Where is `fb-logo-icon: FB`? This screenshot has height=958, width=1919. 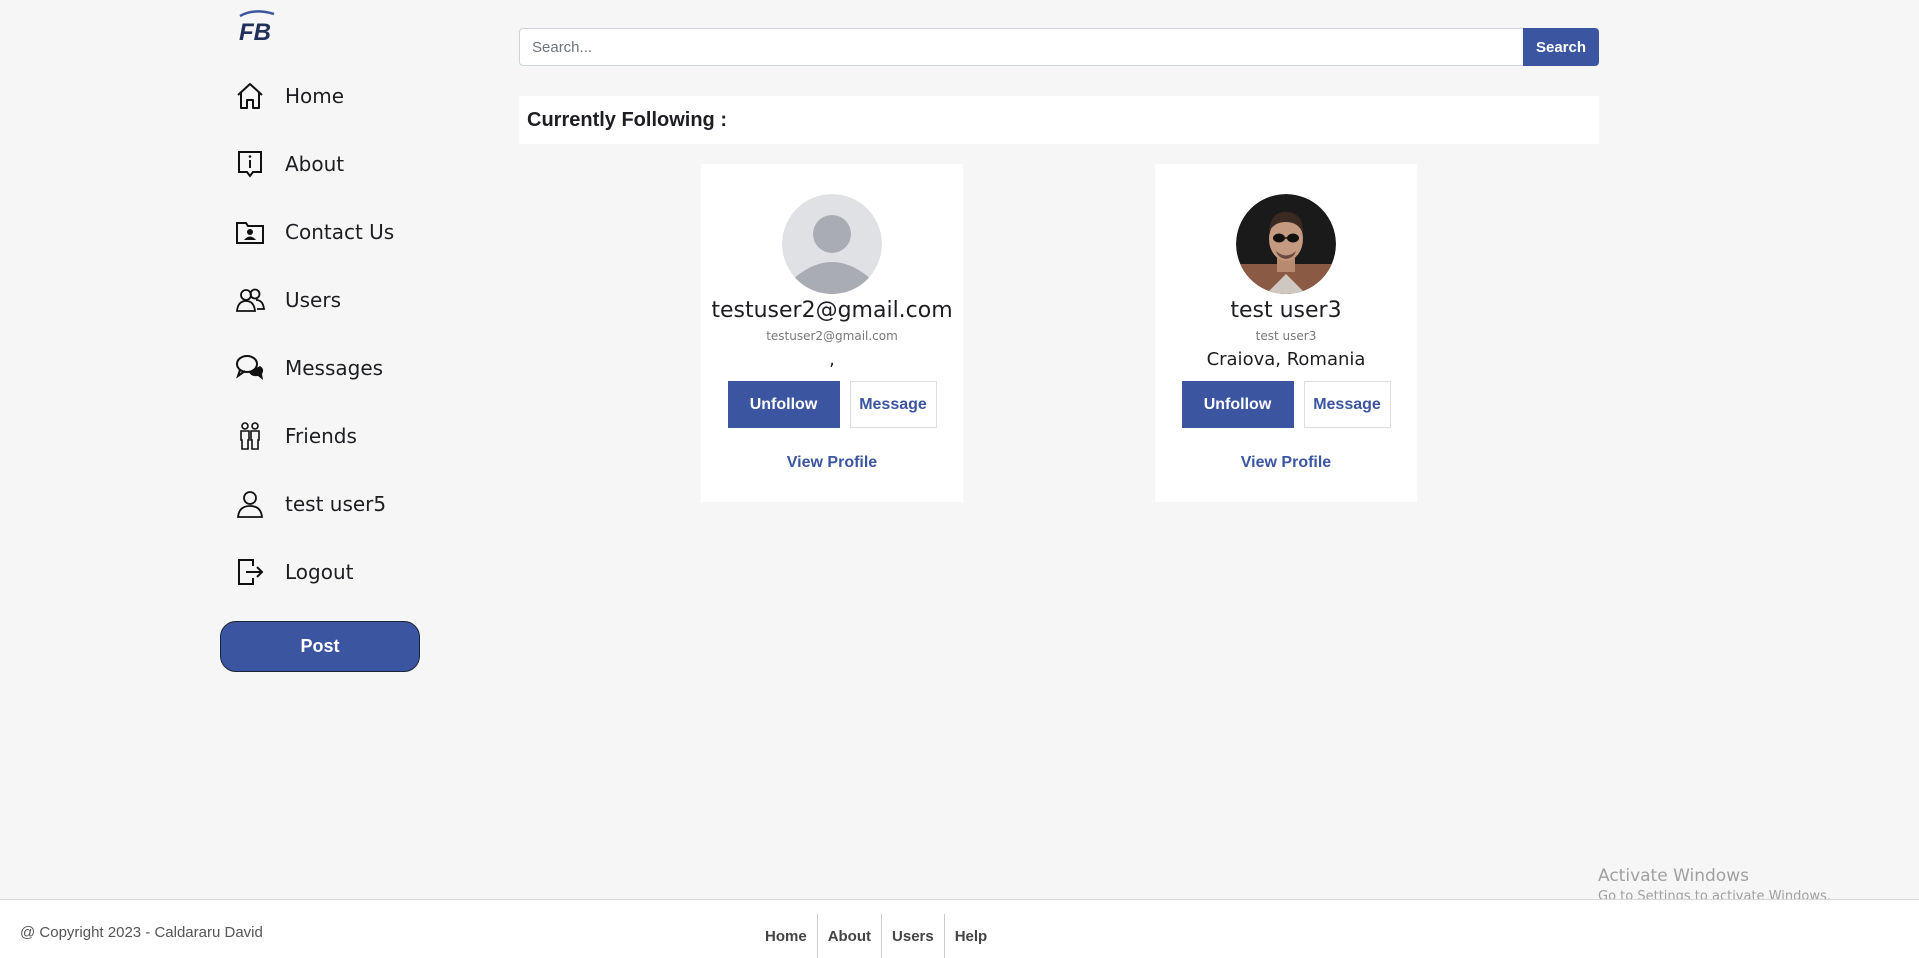 fb-logo-icon: FB is located at coordinates (257, 28).